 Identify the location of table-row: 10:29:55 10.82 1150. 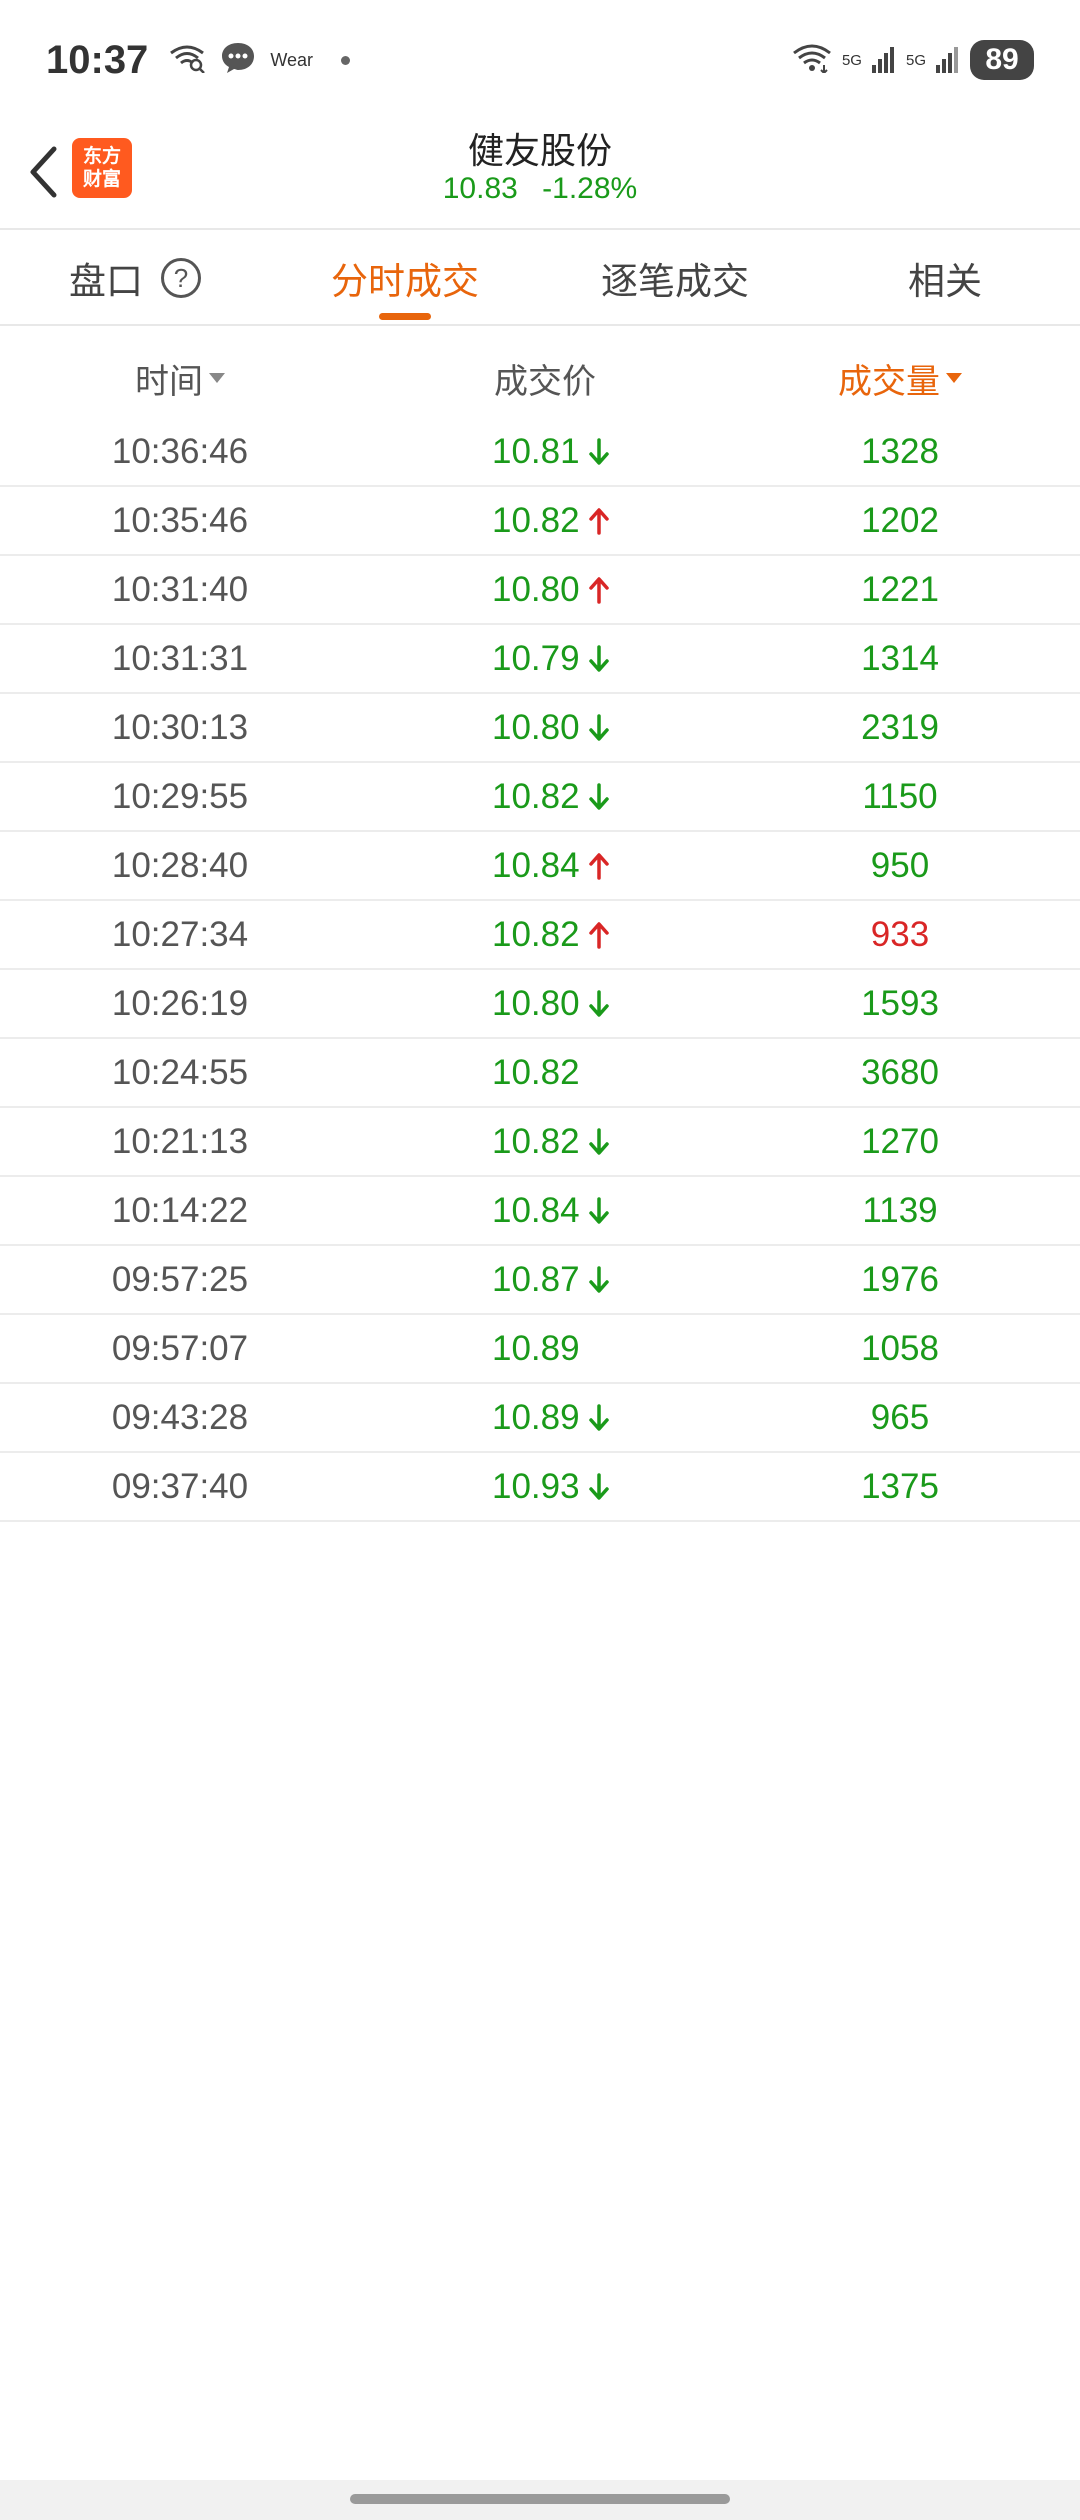
(540, 797).